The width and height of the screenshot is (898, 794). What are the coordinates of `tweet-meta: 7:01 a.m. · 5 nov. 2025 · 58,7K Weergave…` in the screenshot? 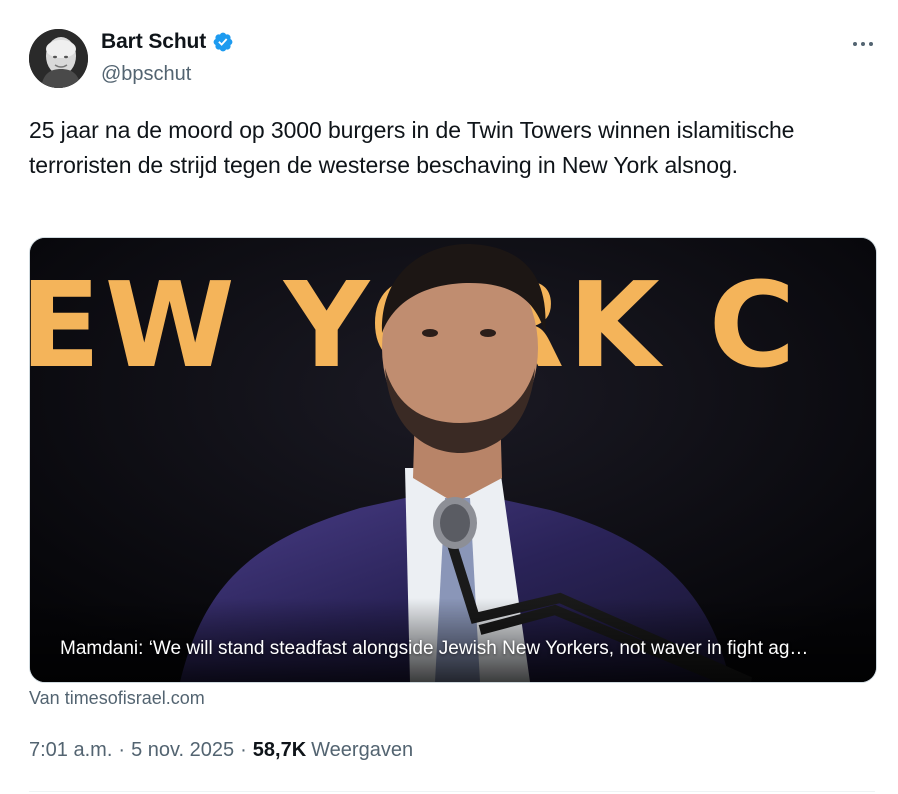 It's located at (221, 750).